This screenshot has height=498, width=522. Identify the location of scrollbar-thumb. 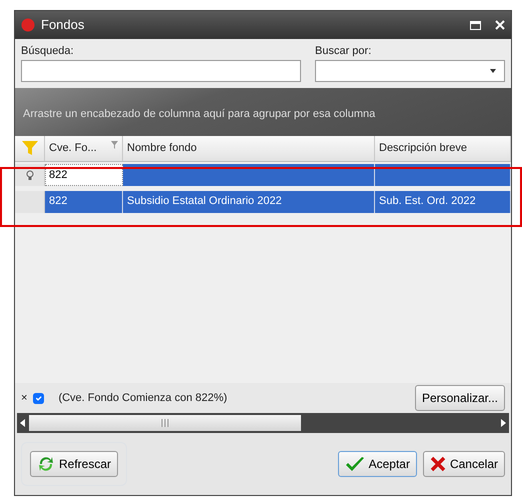
(165, 423).